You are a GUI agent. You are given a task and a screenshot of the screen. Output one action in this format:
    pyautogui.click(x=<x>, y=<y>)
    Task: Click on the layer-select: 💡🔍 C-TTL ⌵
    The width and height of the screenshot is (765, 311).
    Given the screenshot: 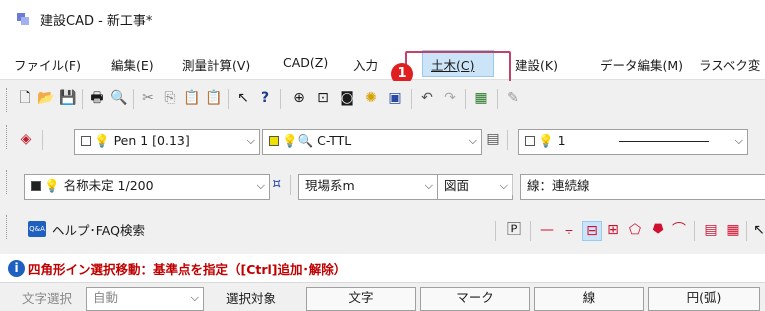 What is the action you would take?
    pyautogui.click(x=372, y=142)
    